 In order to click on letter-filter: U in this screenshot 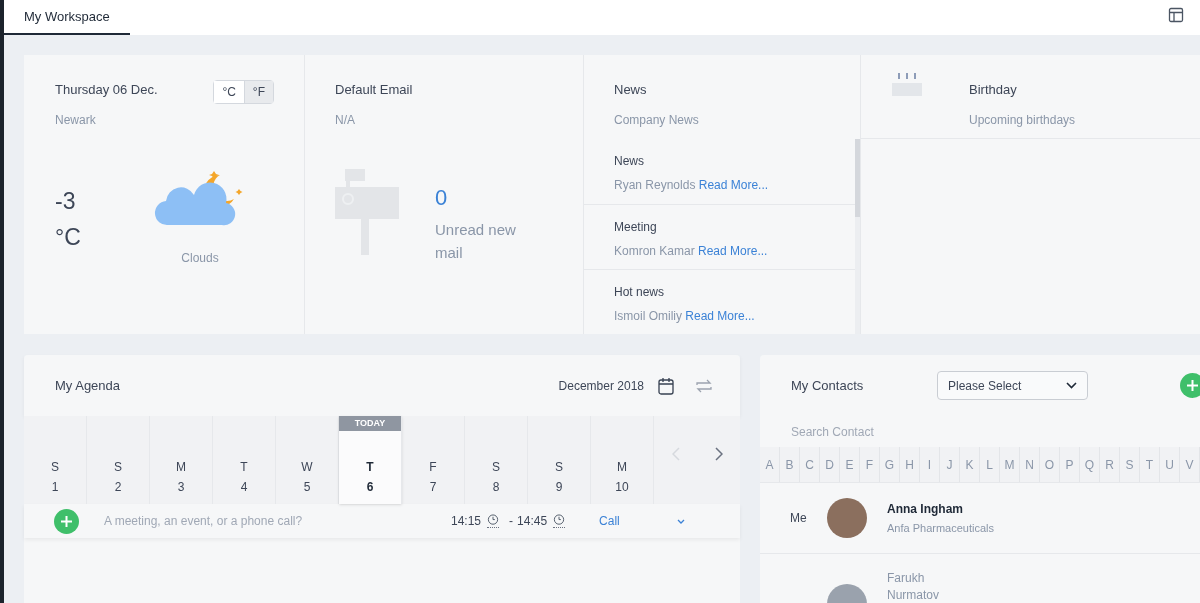, I will do `click(1170, 464)`.